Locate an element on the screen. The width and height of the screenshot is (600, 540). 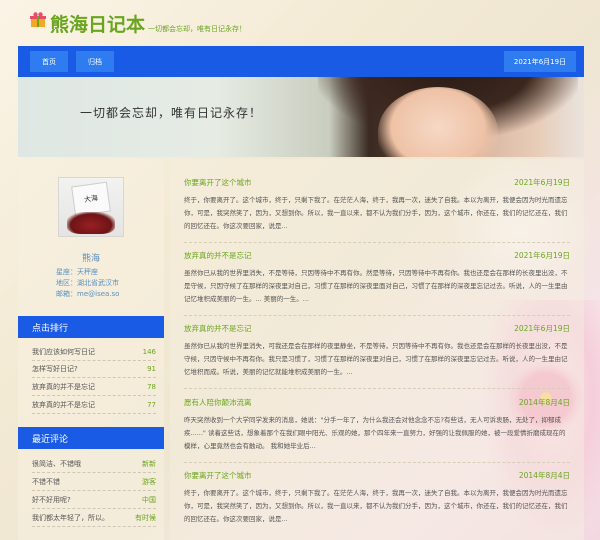
nav-archive: 归档 is located at coordinates (95, 61).